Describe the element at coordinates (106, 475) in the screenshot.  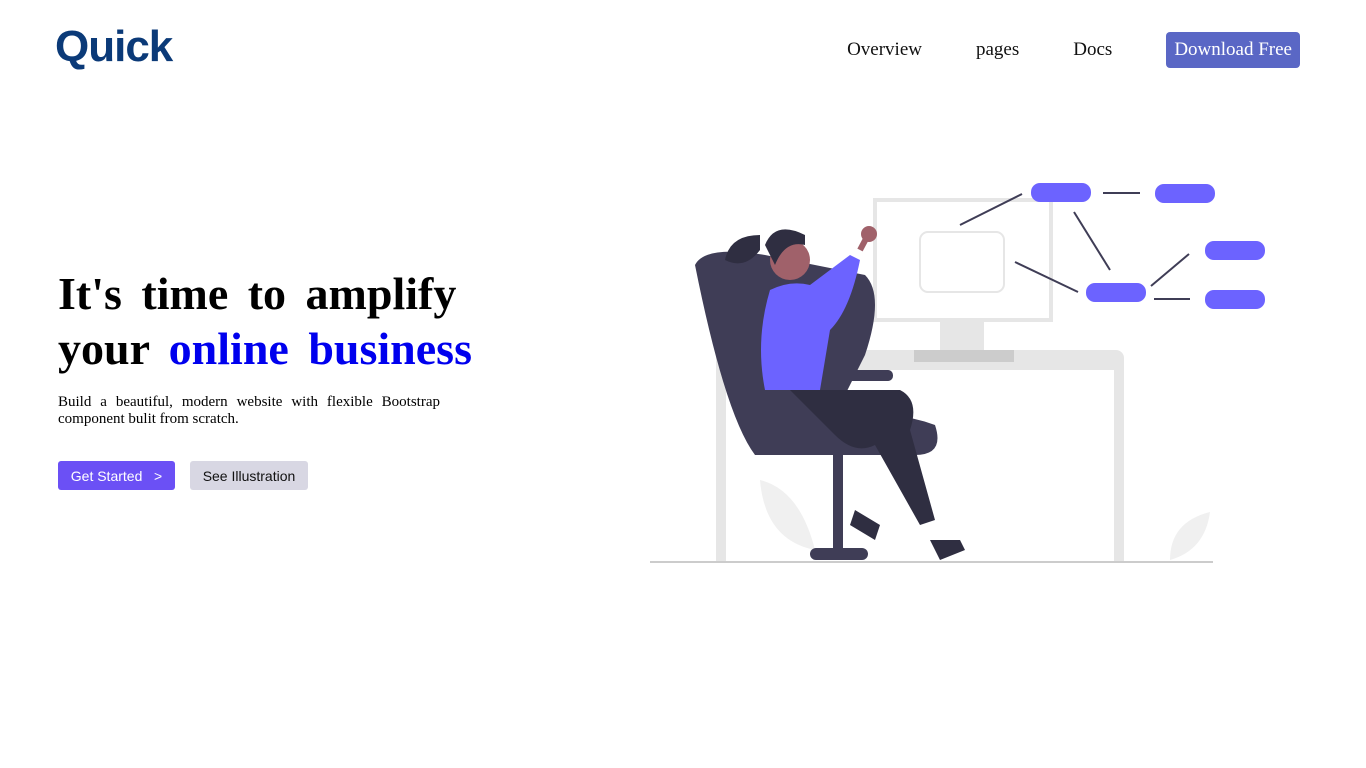
I see `get-started-label: Get Started` at that location.